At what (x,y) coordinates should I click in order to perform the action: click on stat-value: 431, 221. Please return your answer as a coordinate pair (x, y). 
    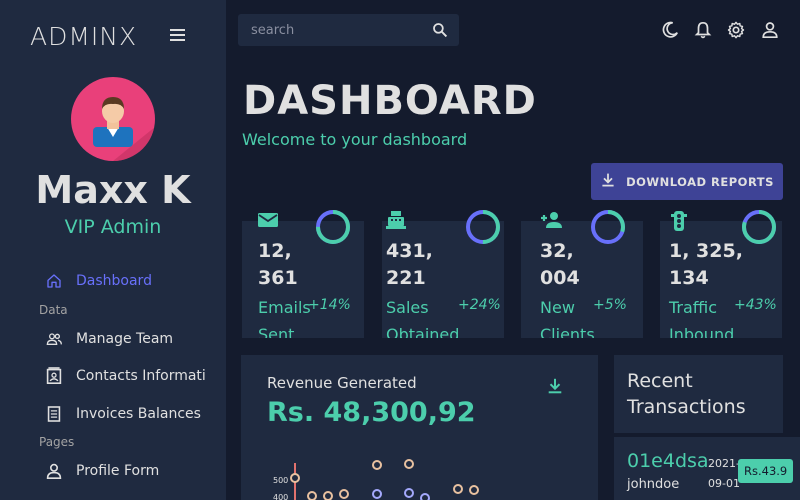
    Looking at the image, I should click on (409, 264).